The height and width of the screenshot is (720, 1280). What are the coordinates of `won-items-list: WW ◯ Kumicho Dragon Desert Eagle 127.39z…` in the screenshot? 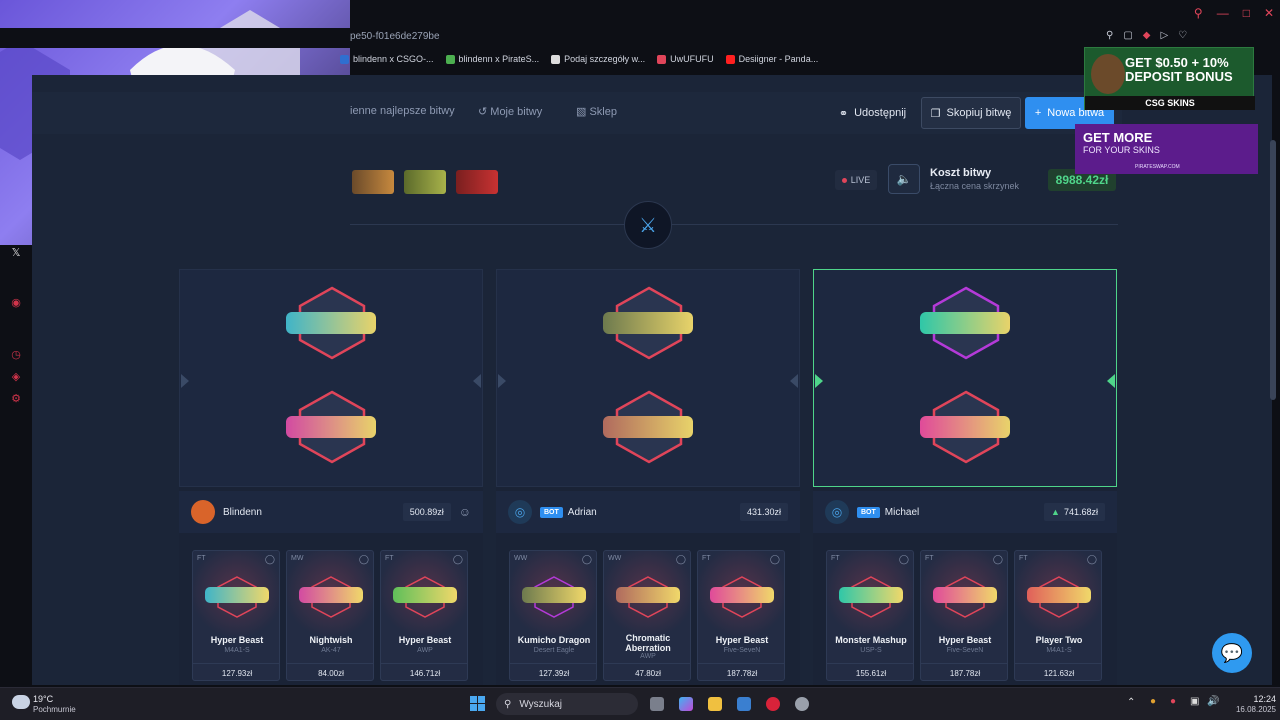 It's located at (647, 615).